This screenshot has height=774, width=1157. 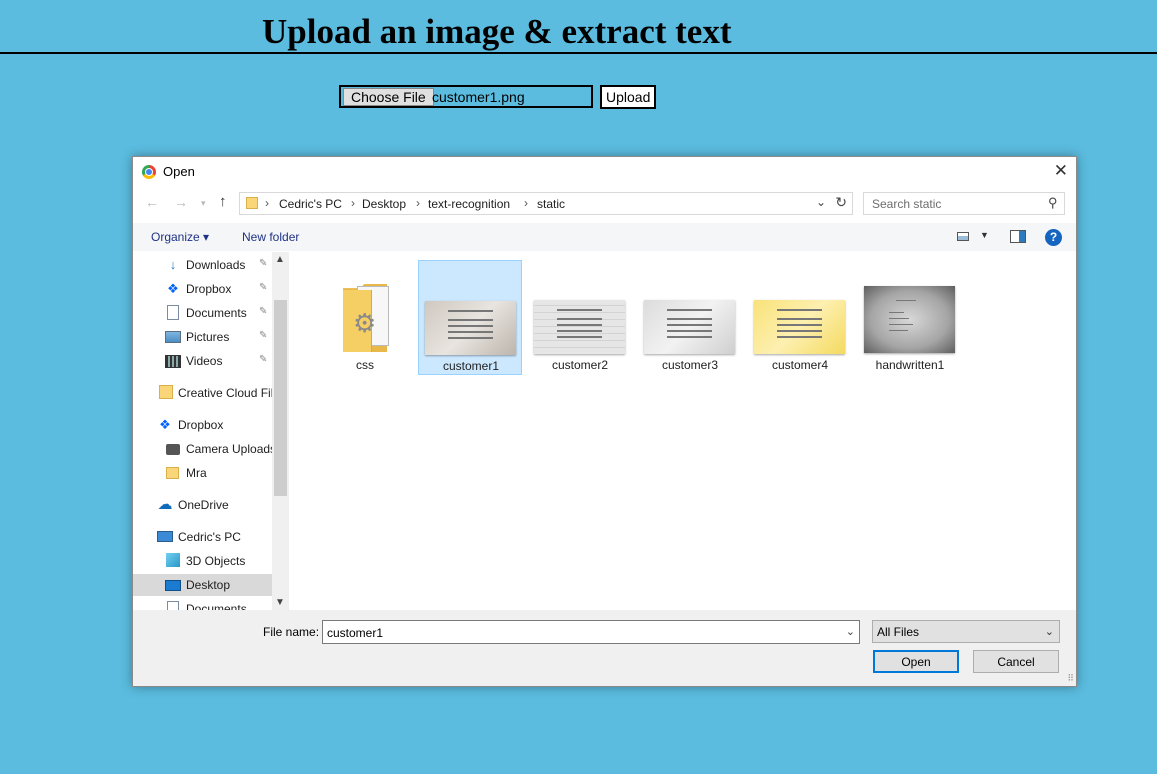 What do you see at coordinates (173, 449) in the screenshot?
I see `camera-icon` at bounding box center [173, 449].